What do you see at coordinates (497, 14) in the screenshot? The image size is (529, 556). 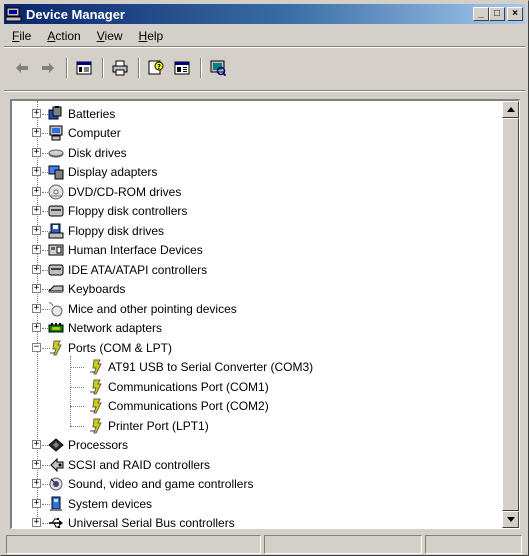 I see `maximize-button: □` at bounding box center [497, 14].